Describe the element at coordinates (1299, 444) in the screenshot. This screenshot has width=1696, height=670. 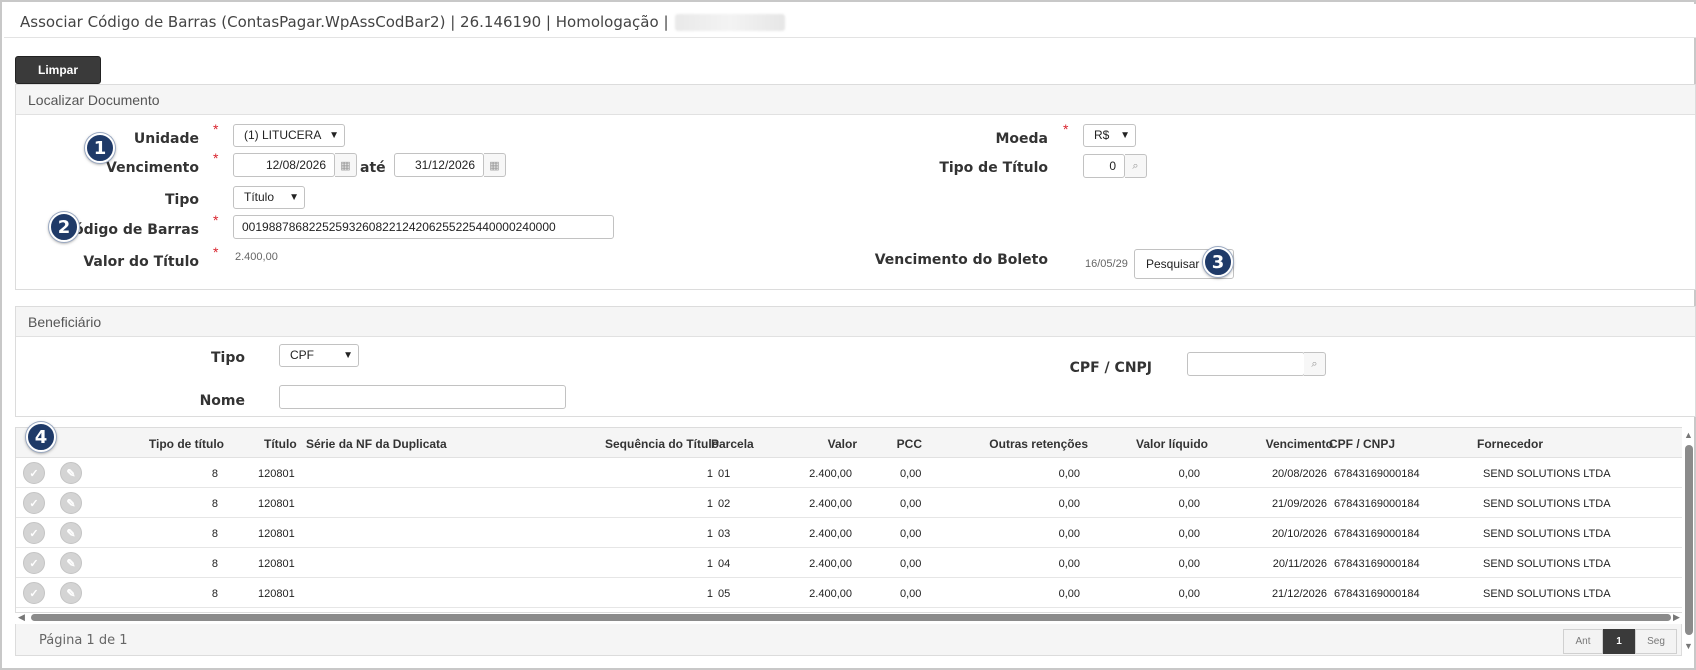
I see `col-vencimento: Vencimento` at that location.